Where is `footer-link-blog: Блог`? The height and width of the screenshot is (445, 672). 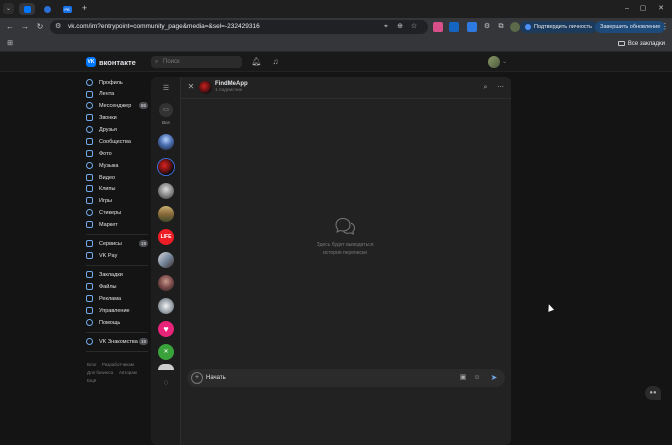
footer-link-blog: Блог is located at coordinates (92, 364).